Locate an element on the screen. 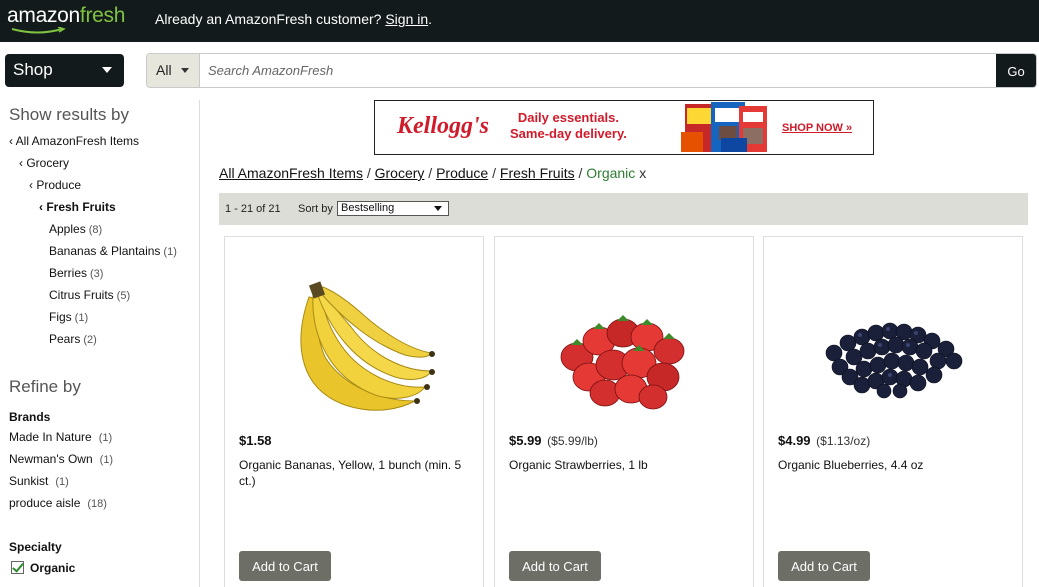  remove-filter-button: x is located at coordinates (642, 173).